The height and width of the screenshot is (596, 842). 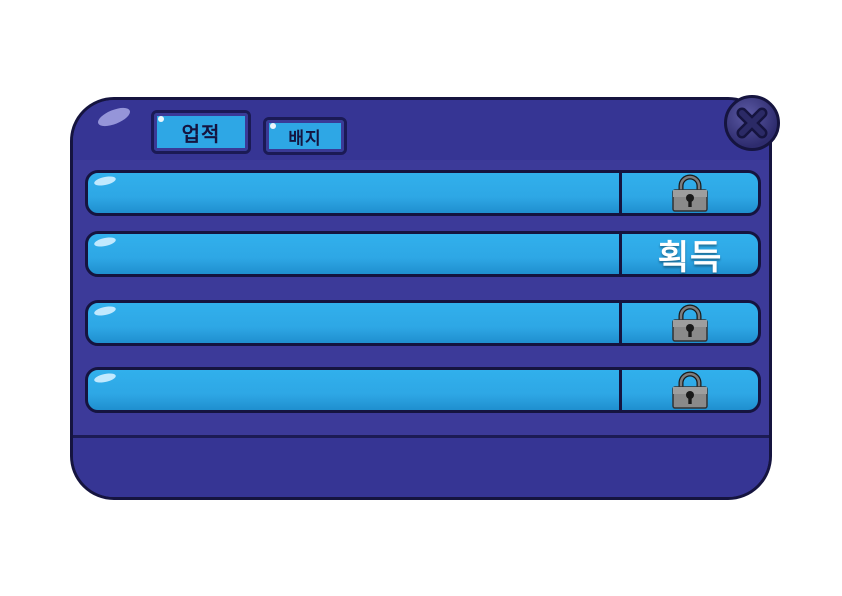 What do you see at coordinates (421, 131) in the screenshot?
I see `panel-header: 업적 배지` at bounding box center [421, 131].